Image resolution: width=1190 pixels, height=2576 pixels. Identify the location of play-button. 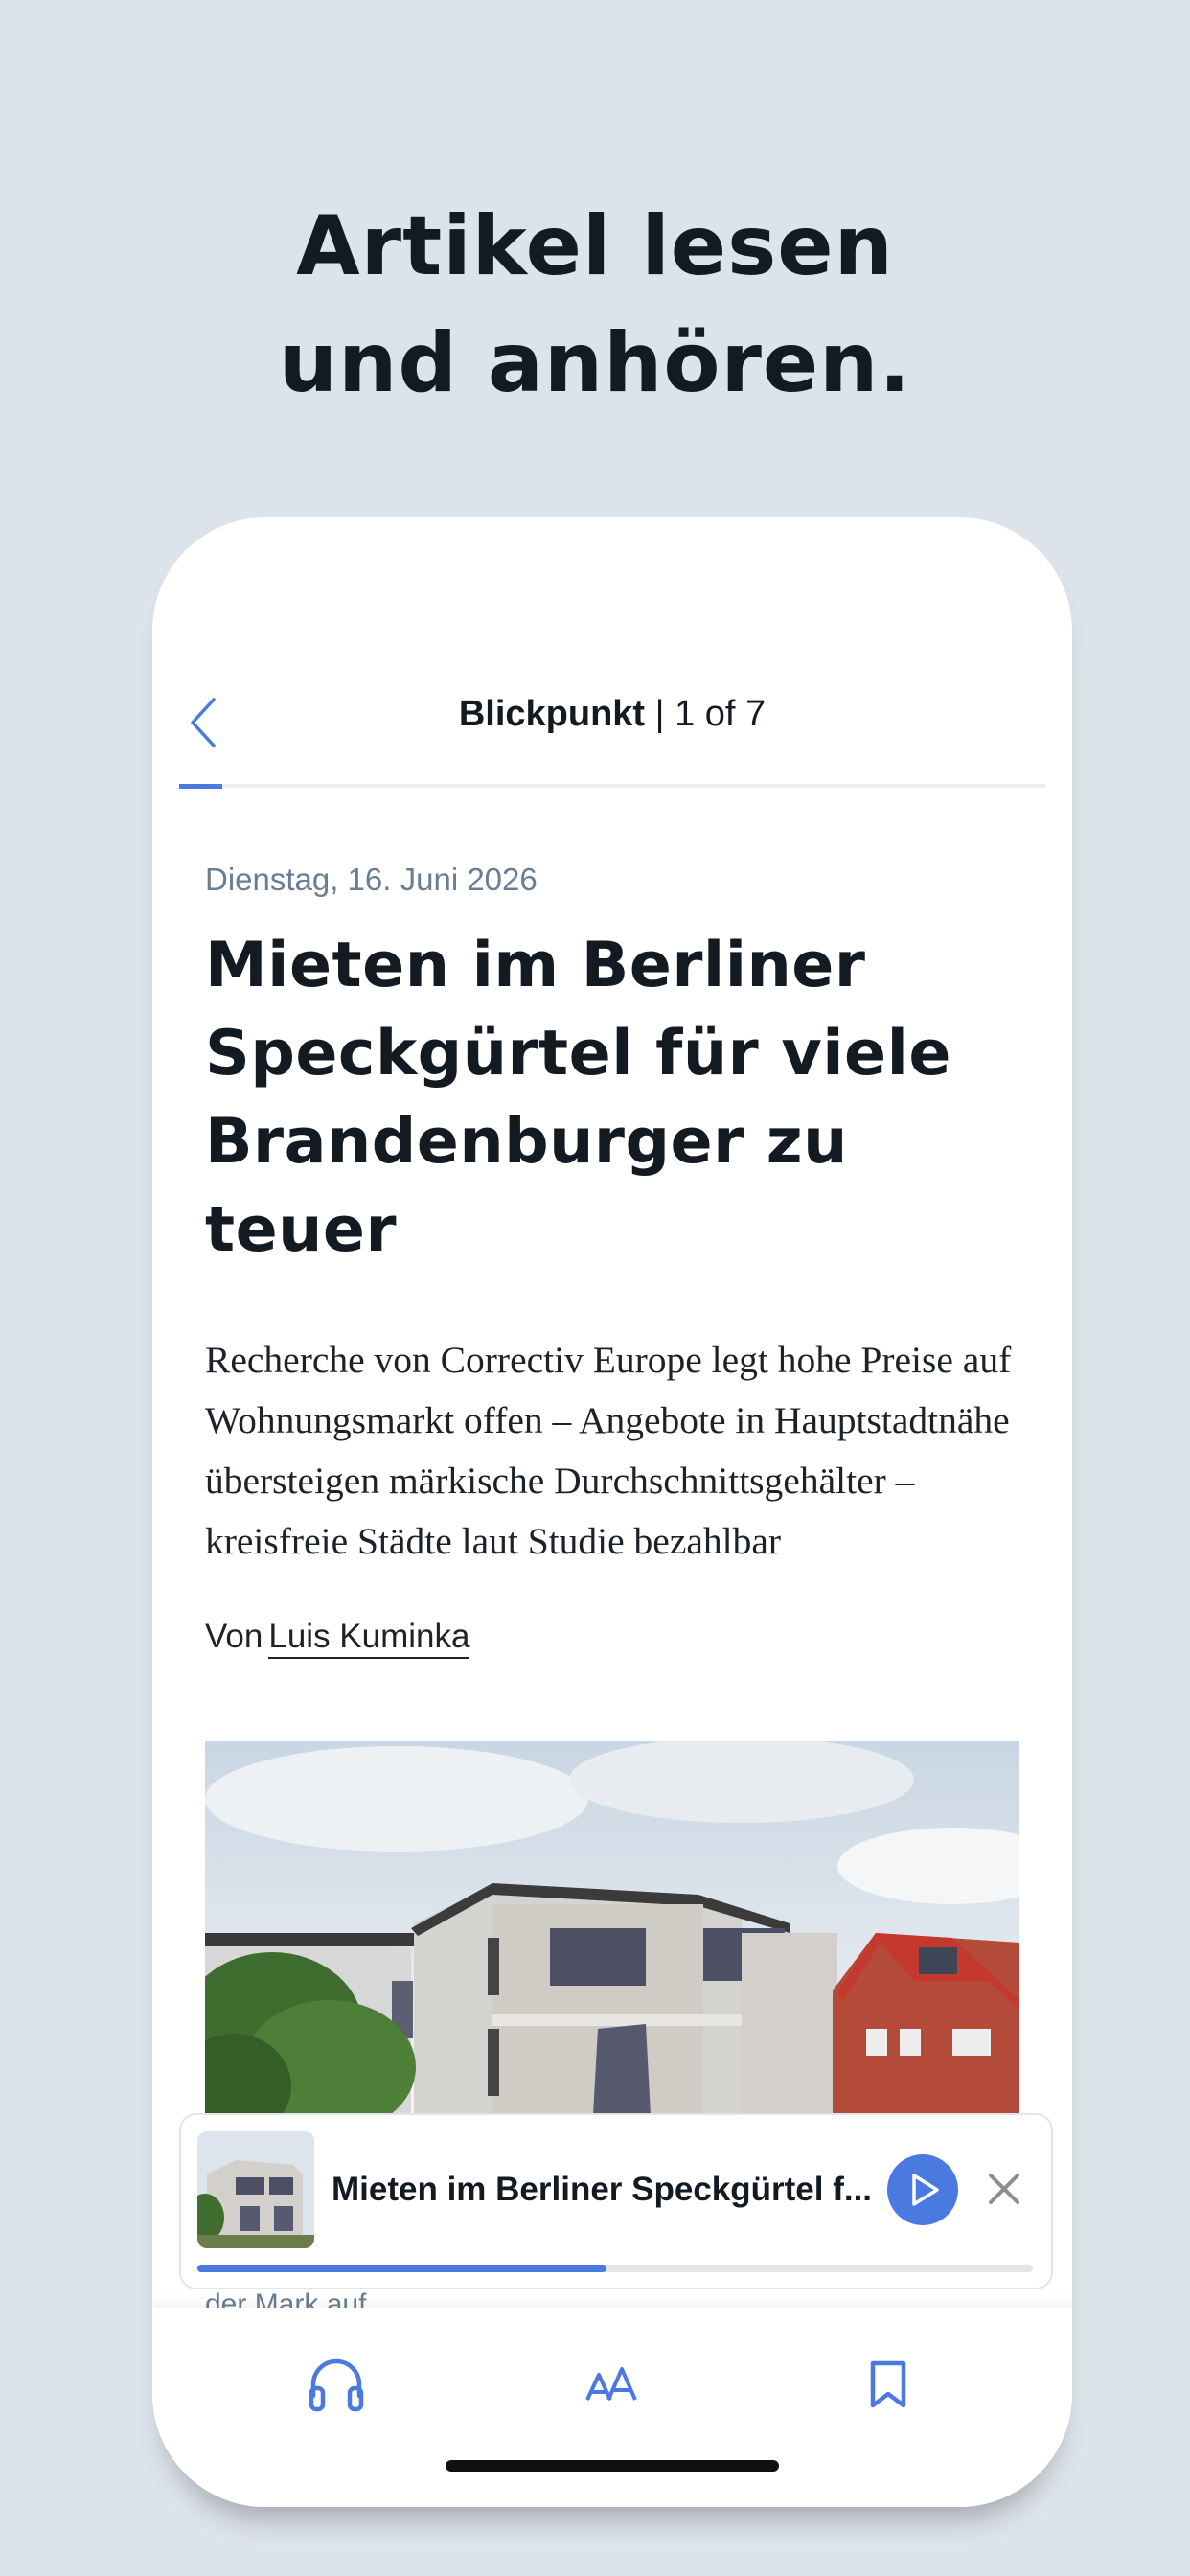
(922, 2189).